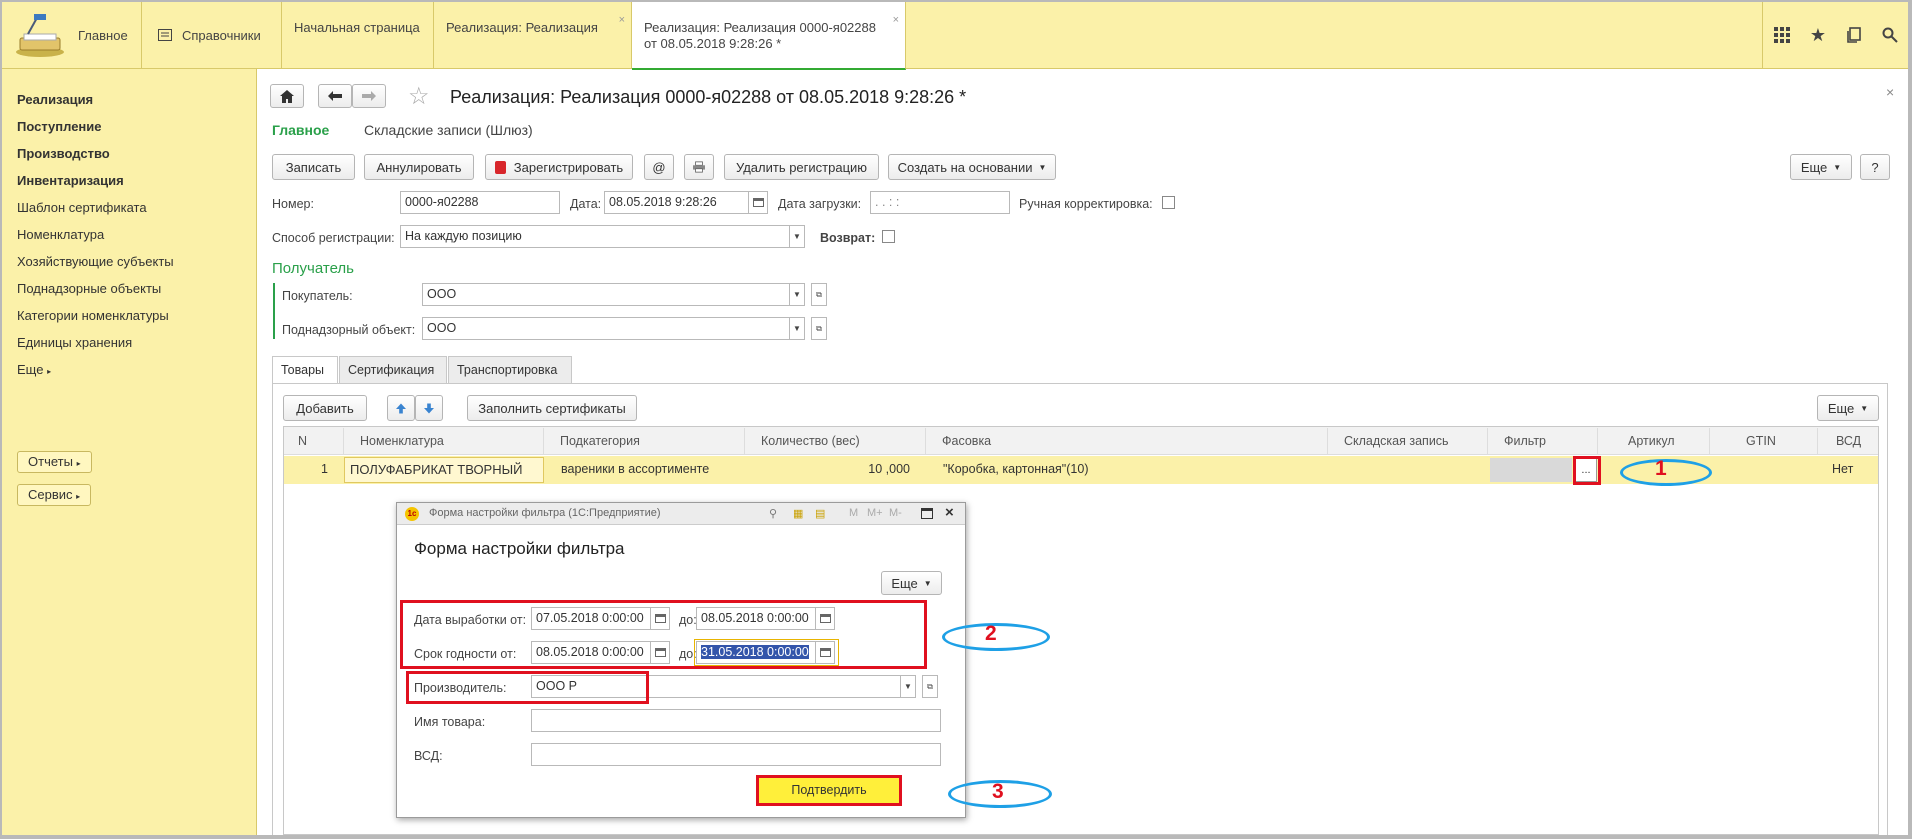 The height and width of the screenshot is (839, 1912). What do you see at coordinates (533, 35) in the screenshot?
I see `tab-sales-list: Реализация: Реализация ×` at bounding box center [533, 35].